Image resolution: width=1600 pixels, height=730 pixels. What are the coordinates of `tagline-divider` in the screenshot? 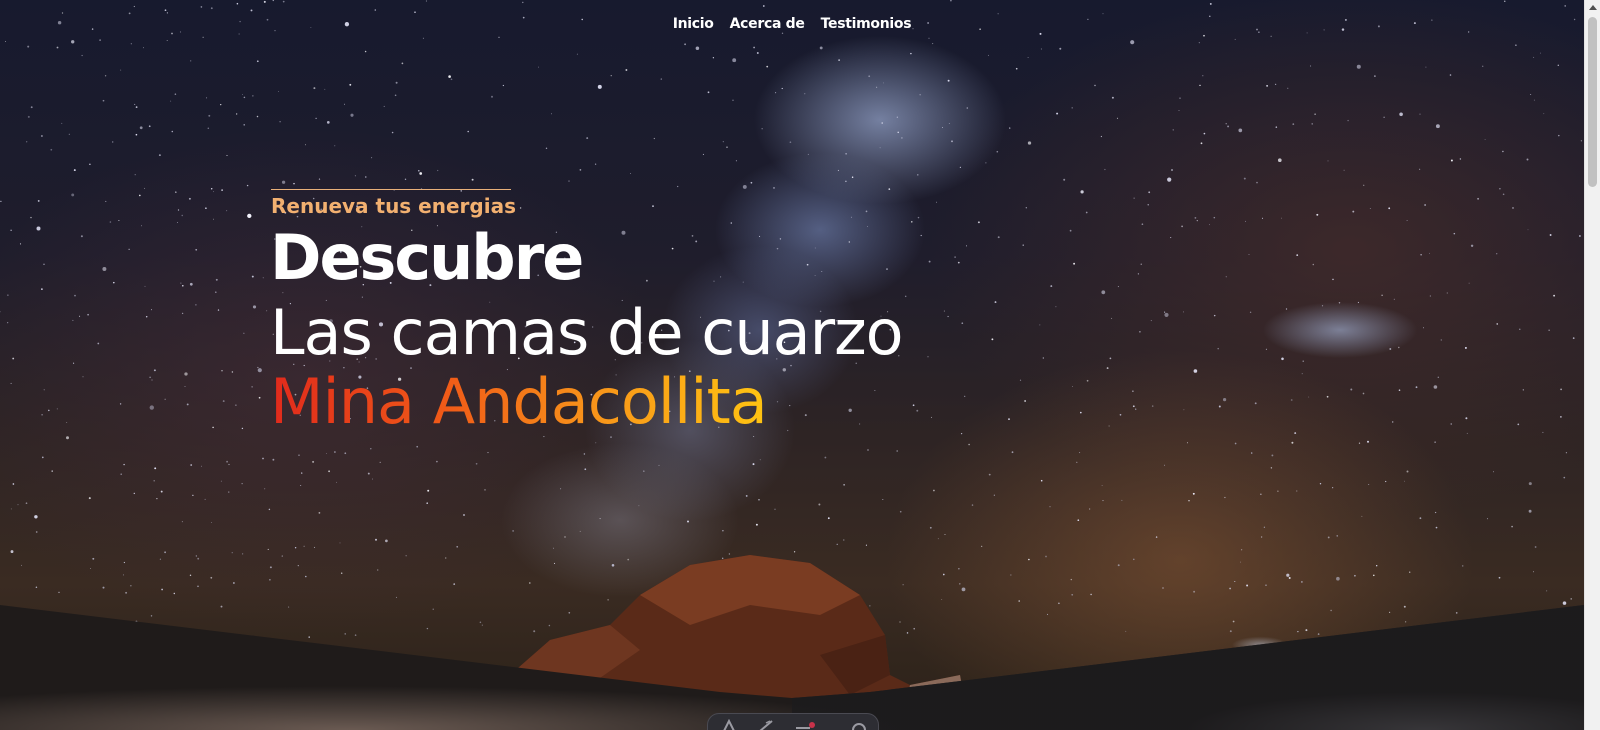 It's located at (391, 189).